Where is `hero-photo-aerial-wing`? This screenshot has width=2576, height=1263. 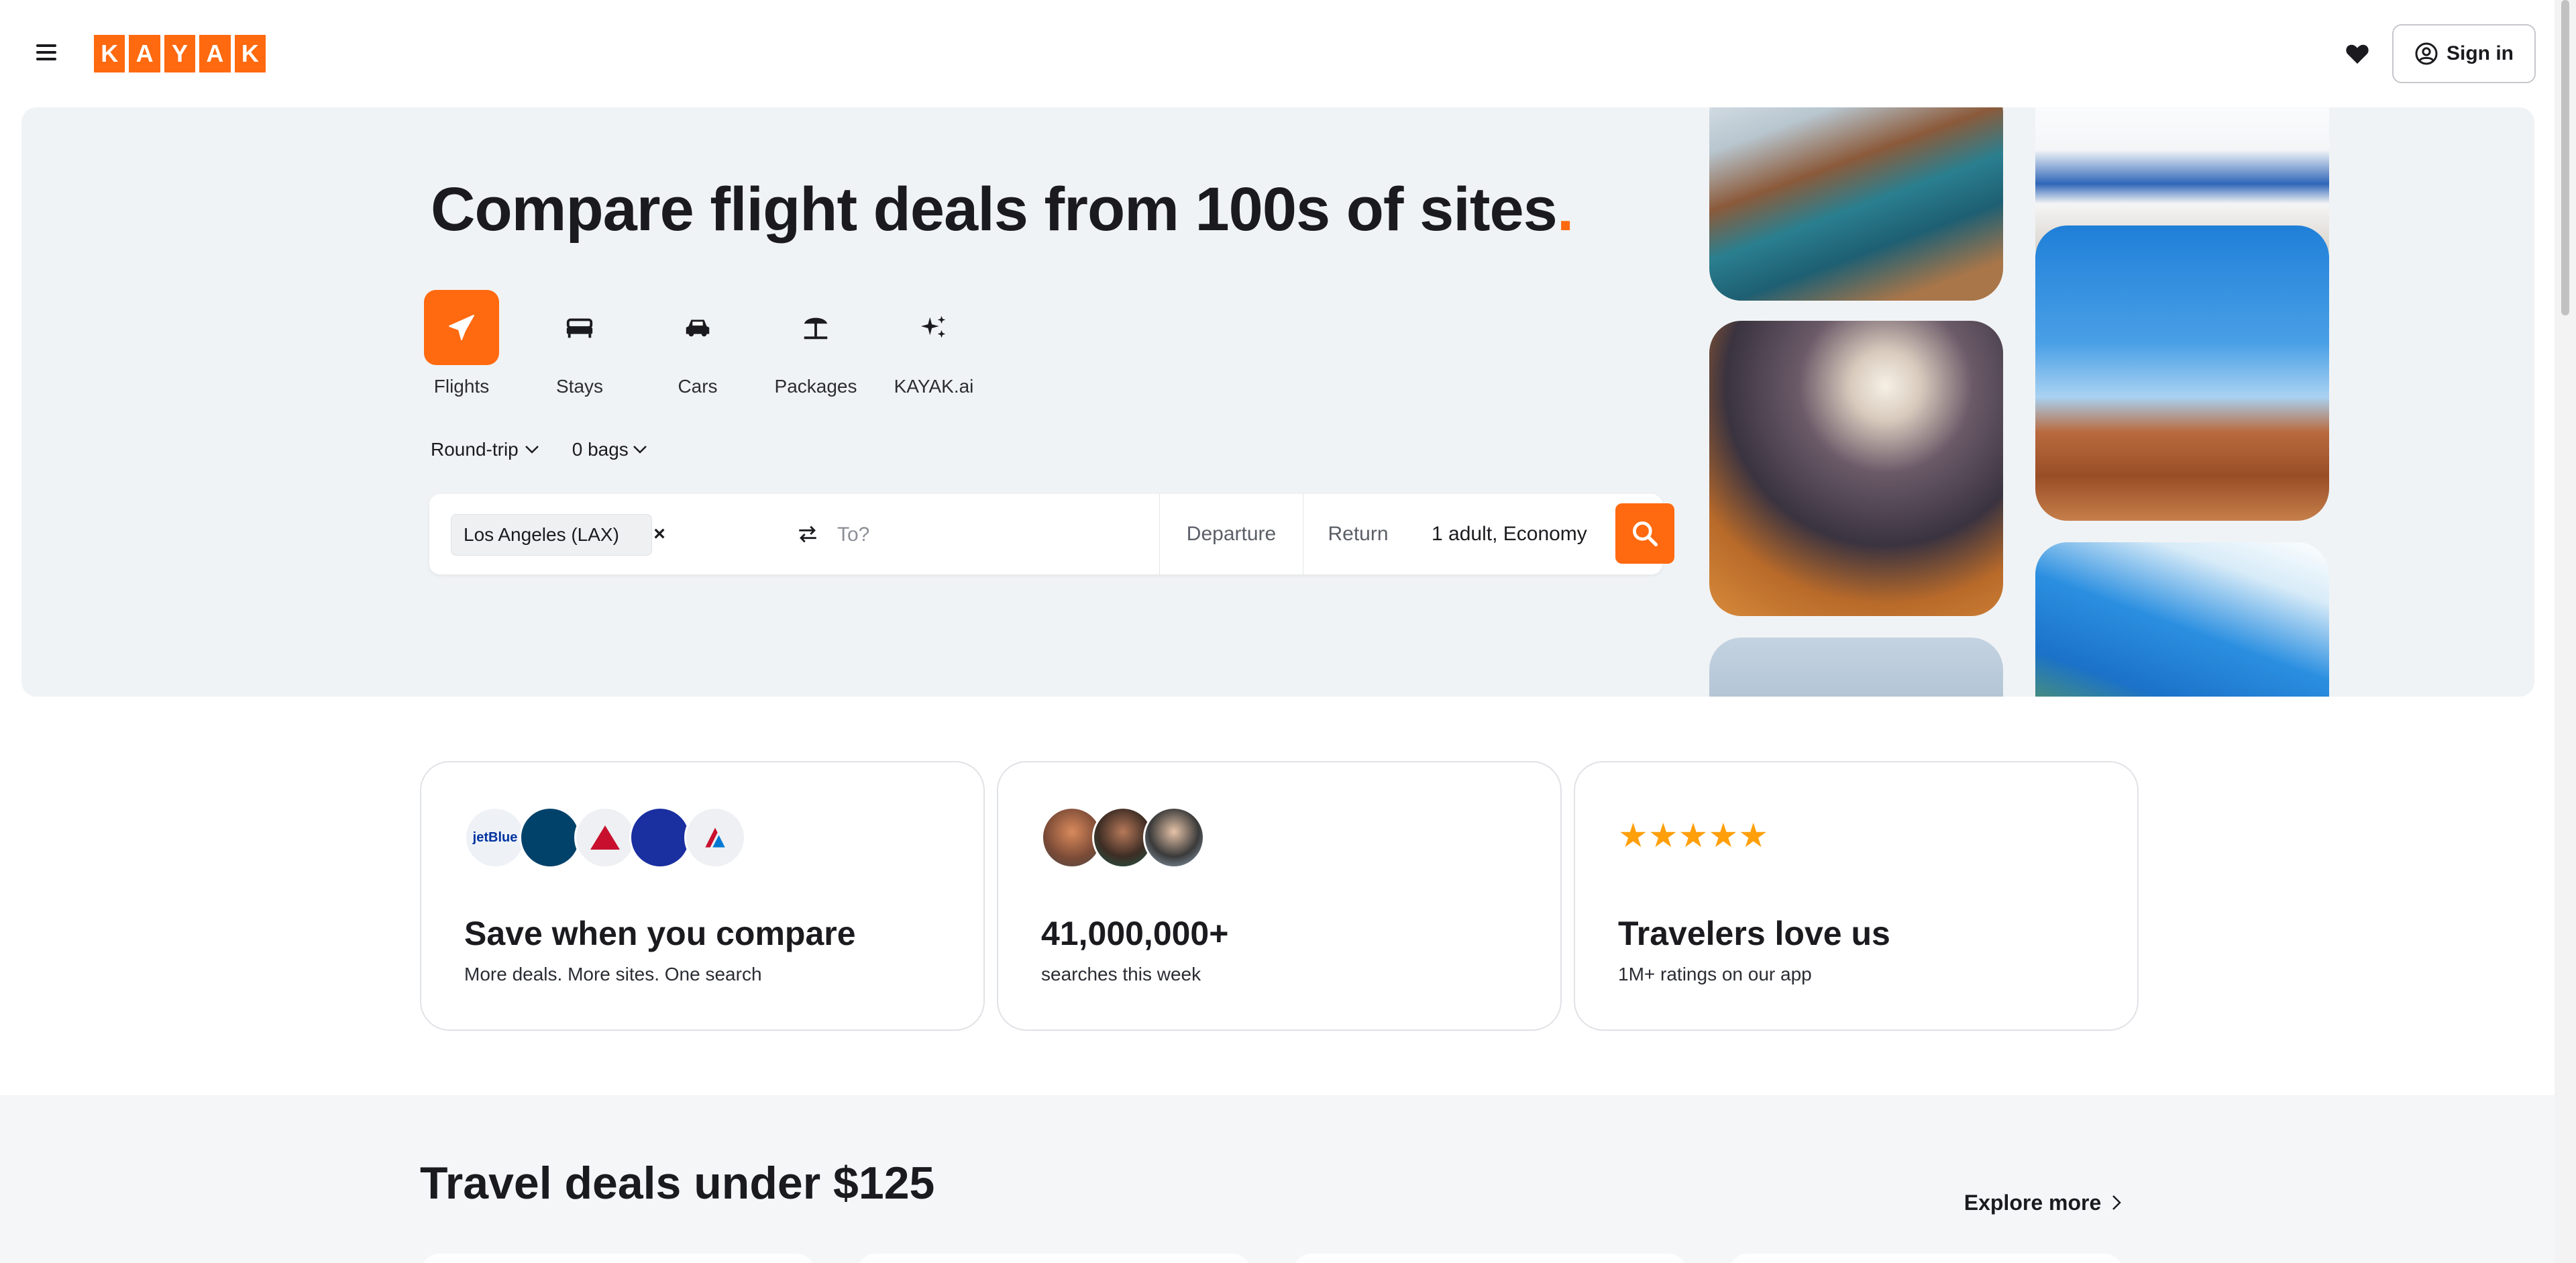 hero-photo-aerial-wing is located at coordinates (1856, 204).